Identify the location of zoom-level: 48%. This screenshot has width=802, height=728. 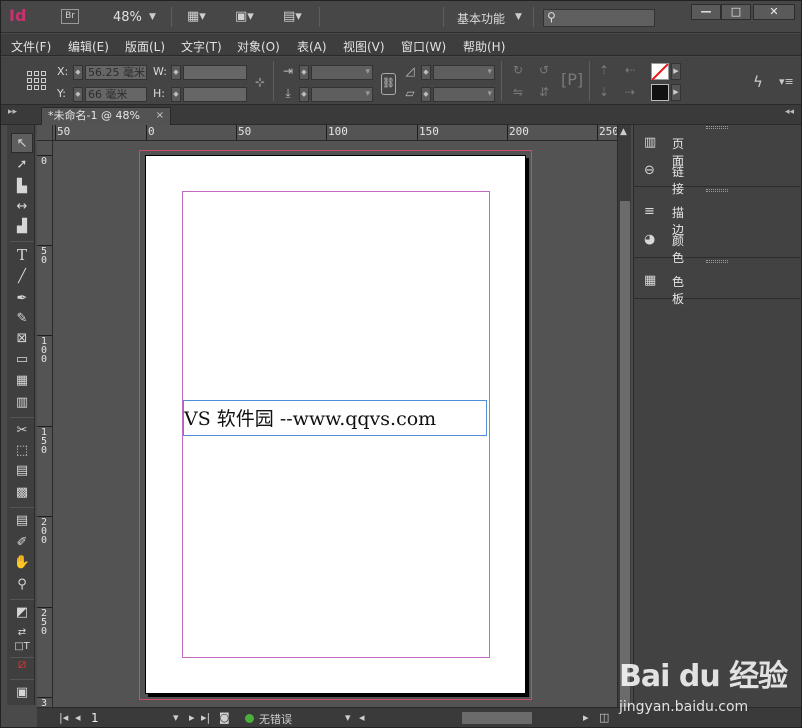
(127, 17).